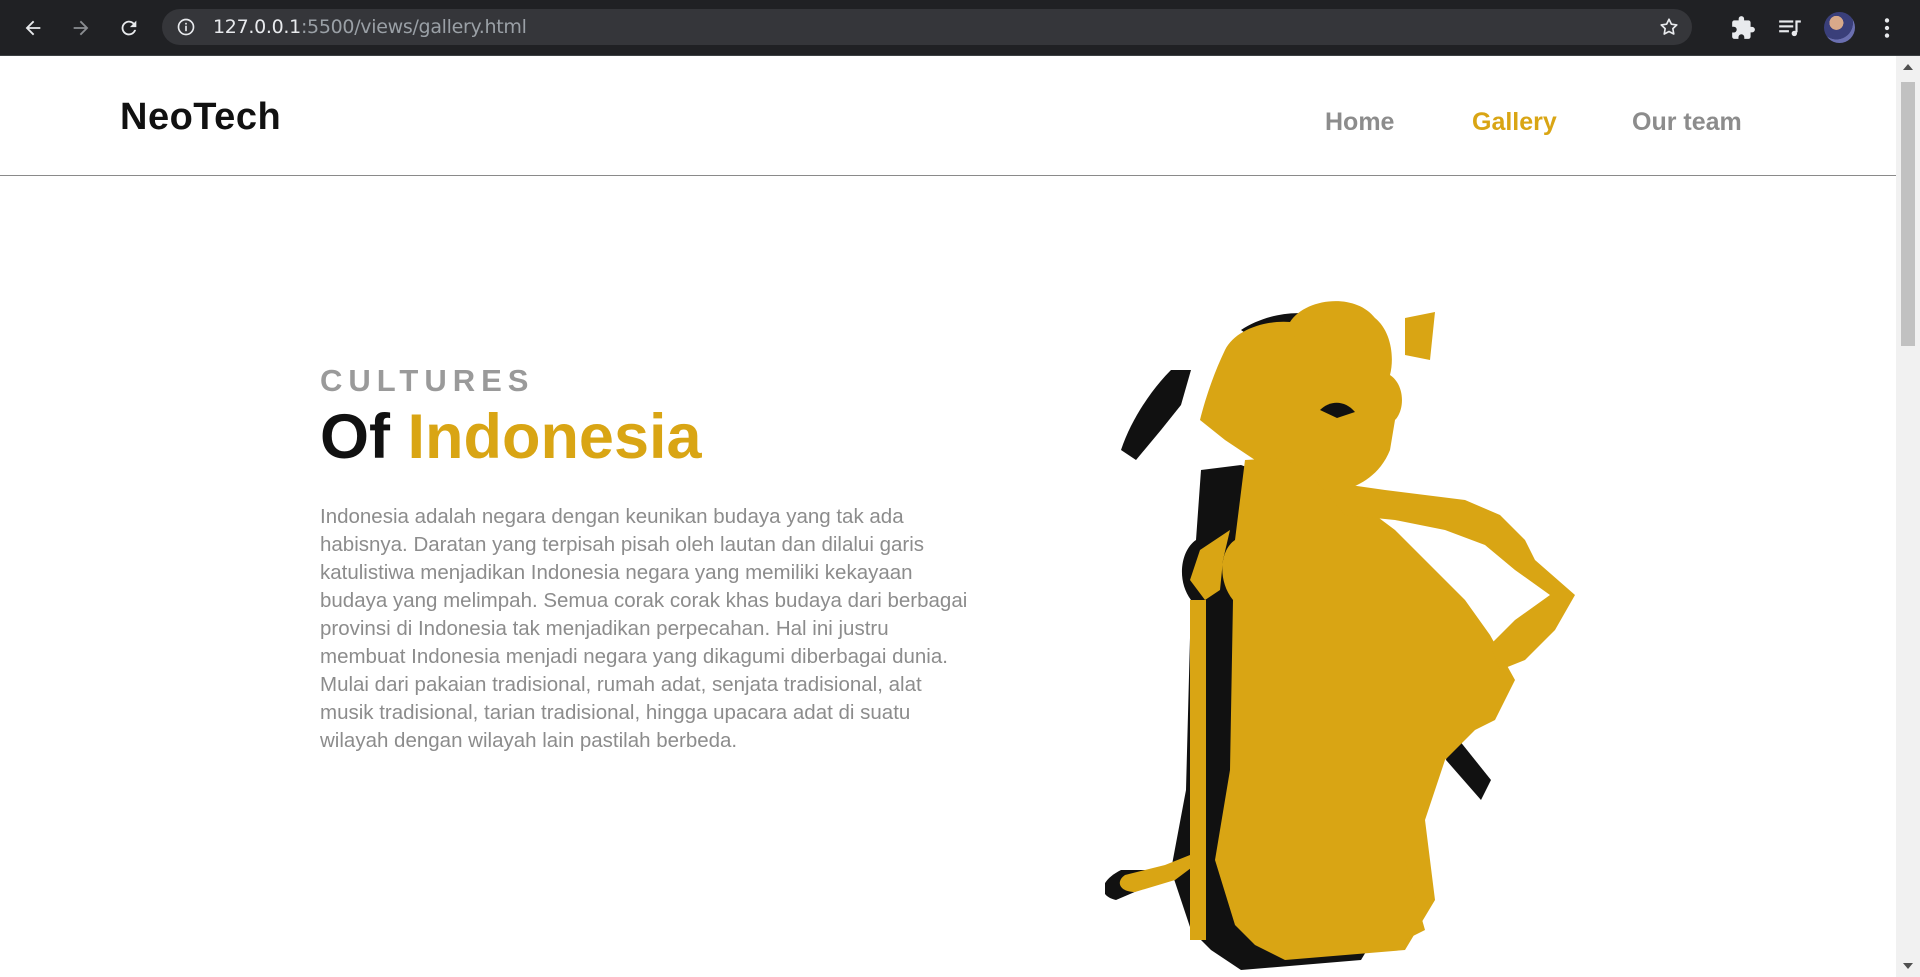 The image size is (1920, 977). Describe the element at coordinates (1908, 966) in the screenshot. I see `scroll-down-arrow-icon` at that location.